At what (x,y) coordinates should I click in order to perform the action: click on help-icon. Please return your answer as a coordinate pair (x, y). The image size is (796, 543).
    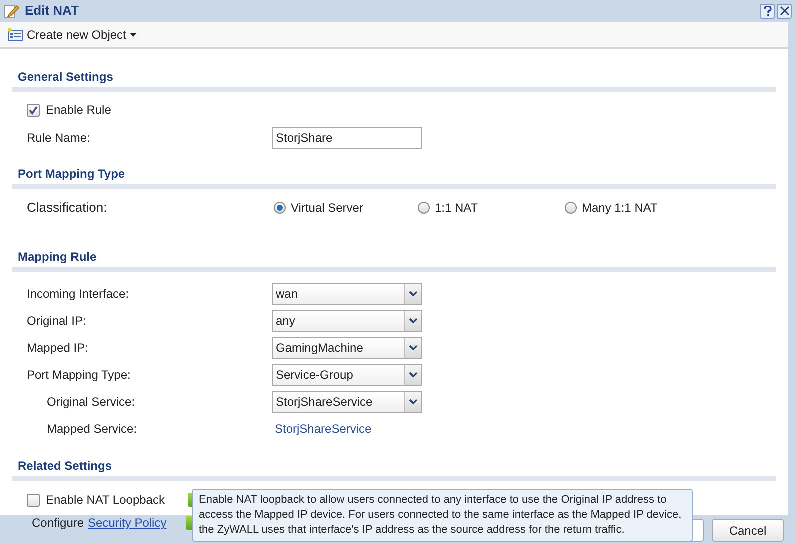
    Looking at the image, I should click on (768, 11).